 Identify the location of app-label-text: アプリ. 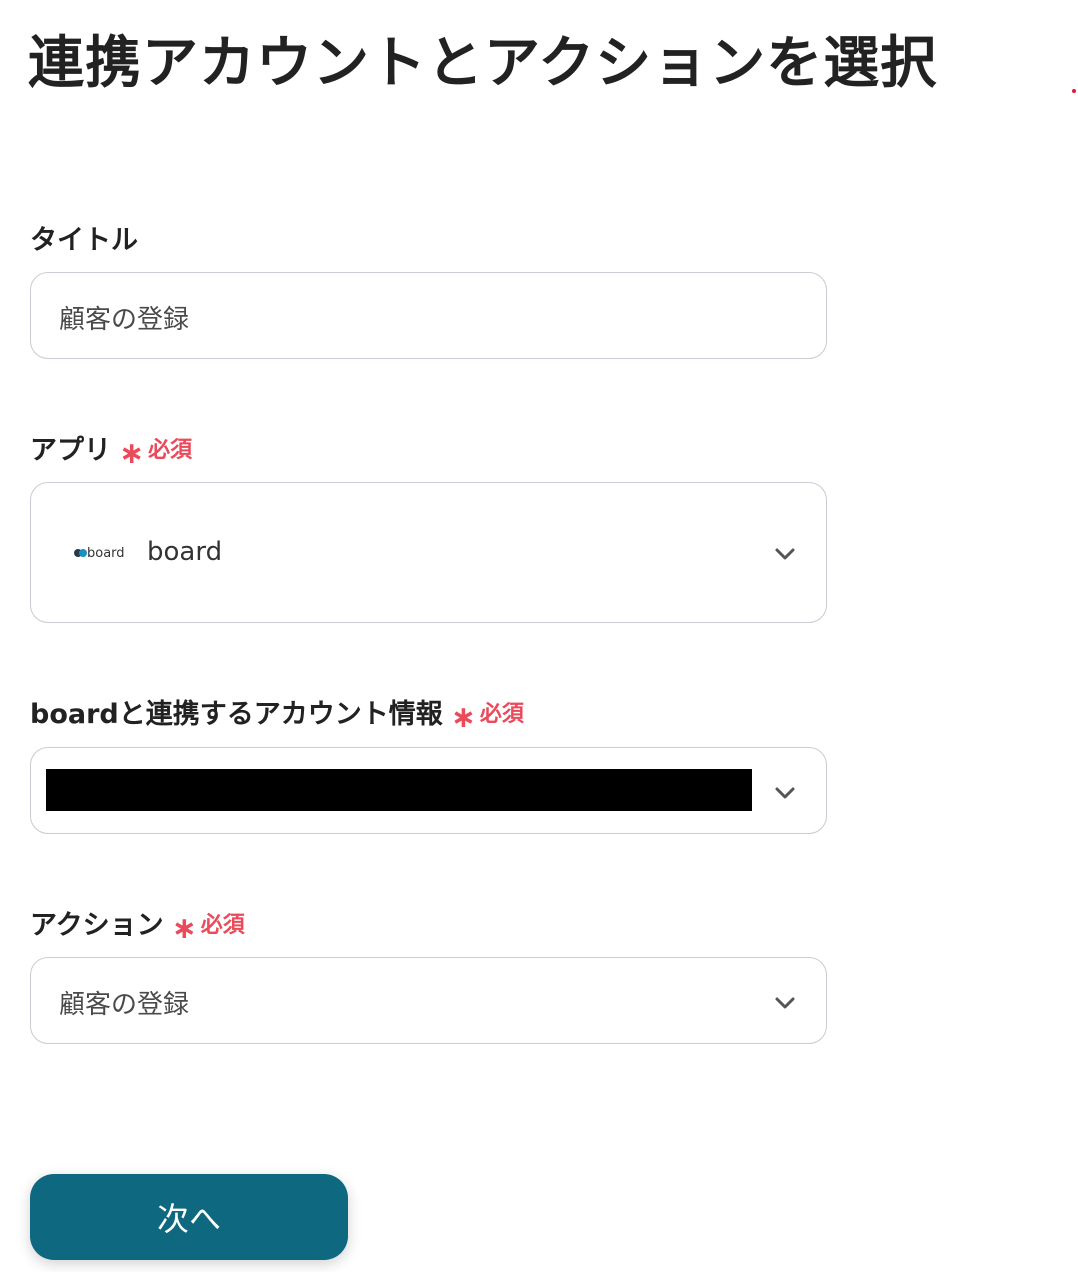
(70, 450).